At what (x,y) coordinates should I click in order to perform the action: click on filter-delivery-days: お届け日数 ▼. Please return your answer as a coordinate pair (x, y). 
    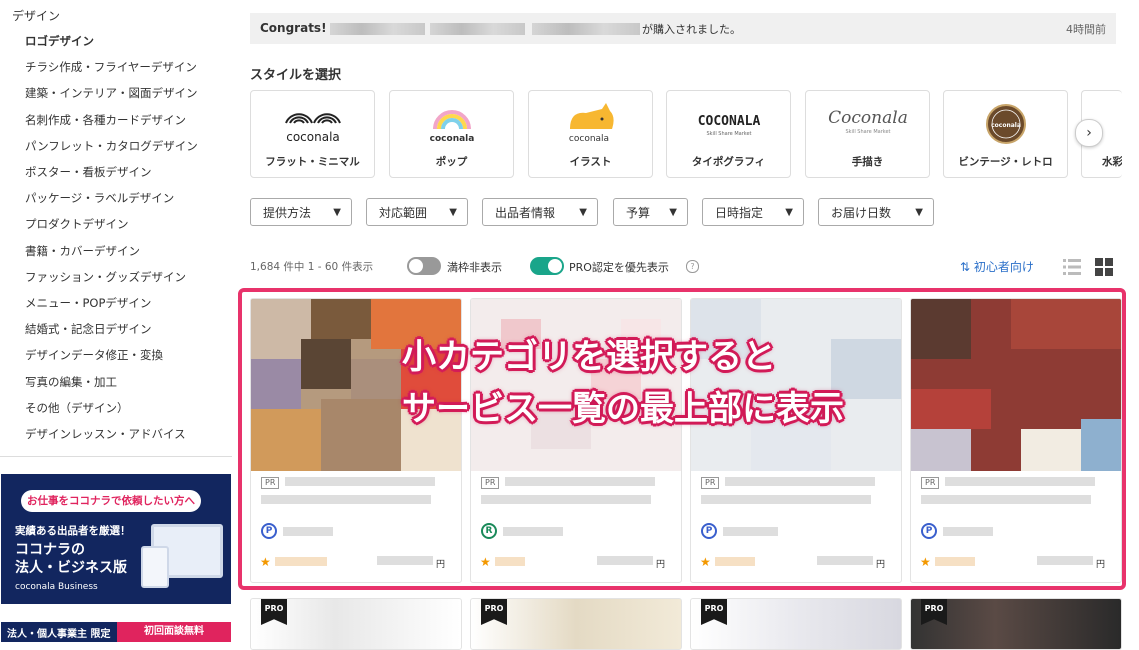
    Looking at the image, I should click on (876, 212).